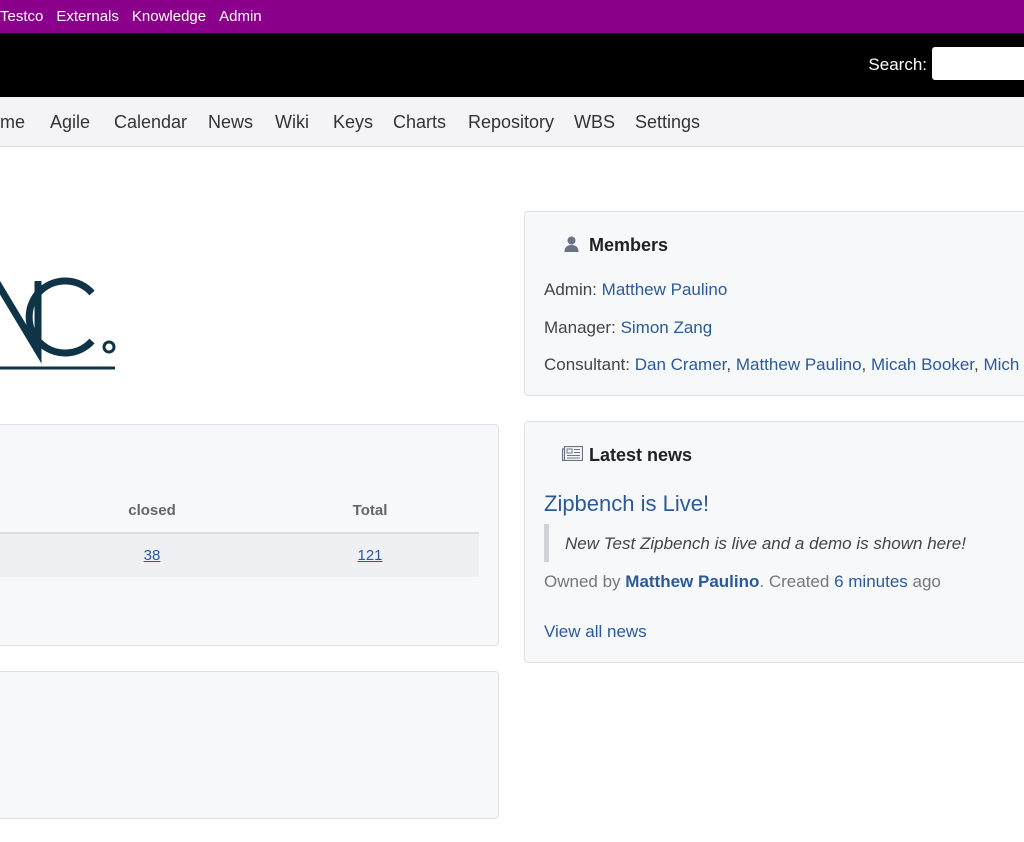  Describe the element at coordinates (692, 581) in the screenshot. I see `news-author-link: Matthew Paulino` at that location.